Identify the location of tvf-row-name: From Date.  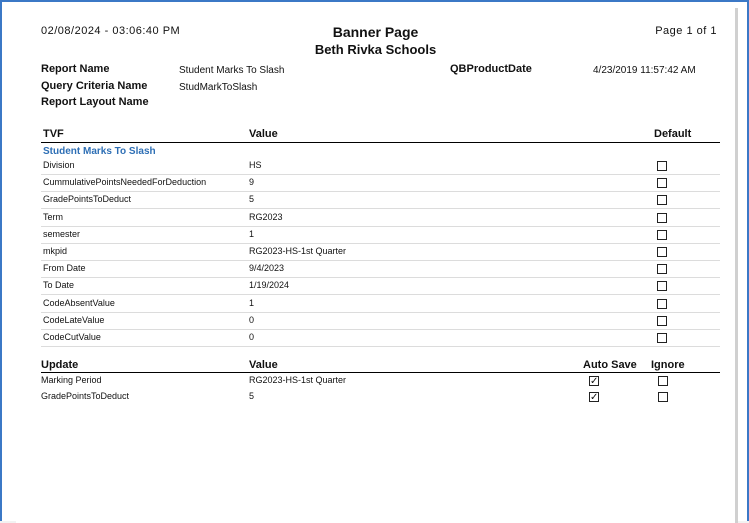
(64, 268).